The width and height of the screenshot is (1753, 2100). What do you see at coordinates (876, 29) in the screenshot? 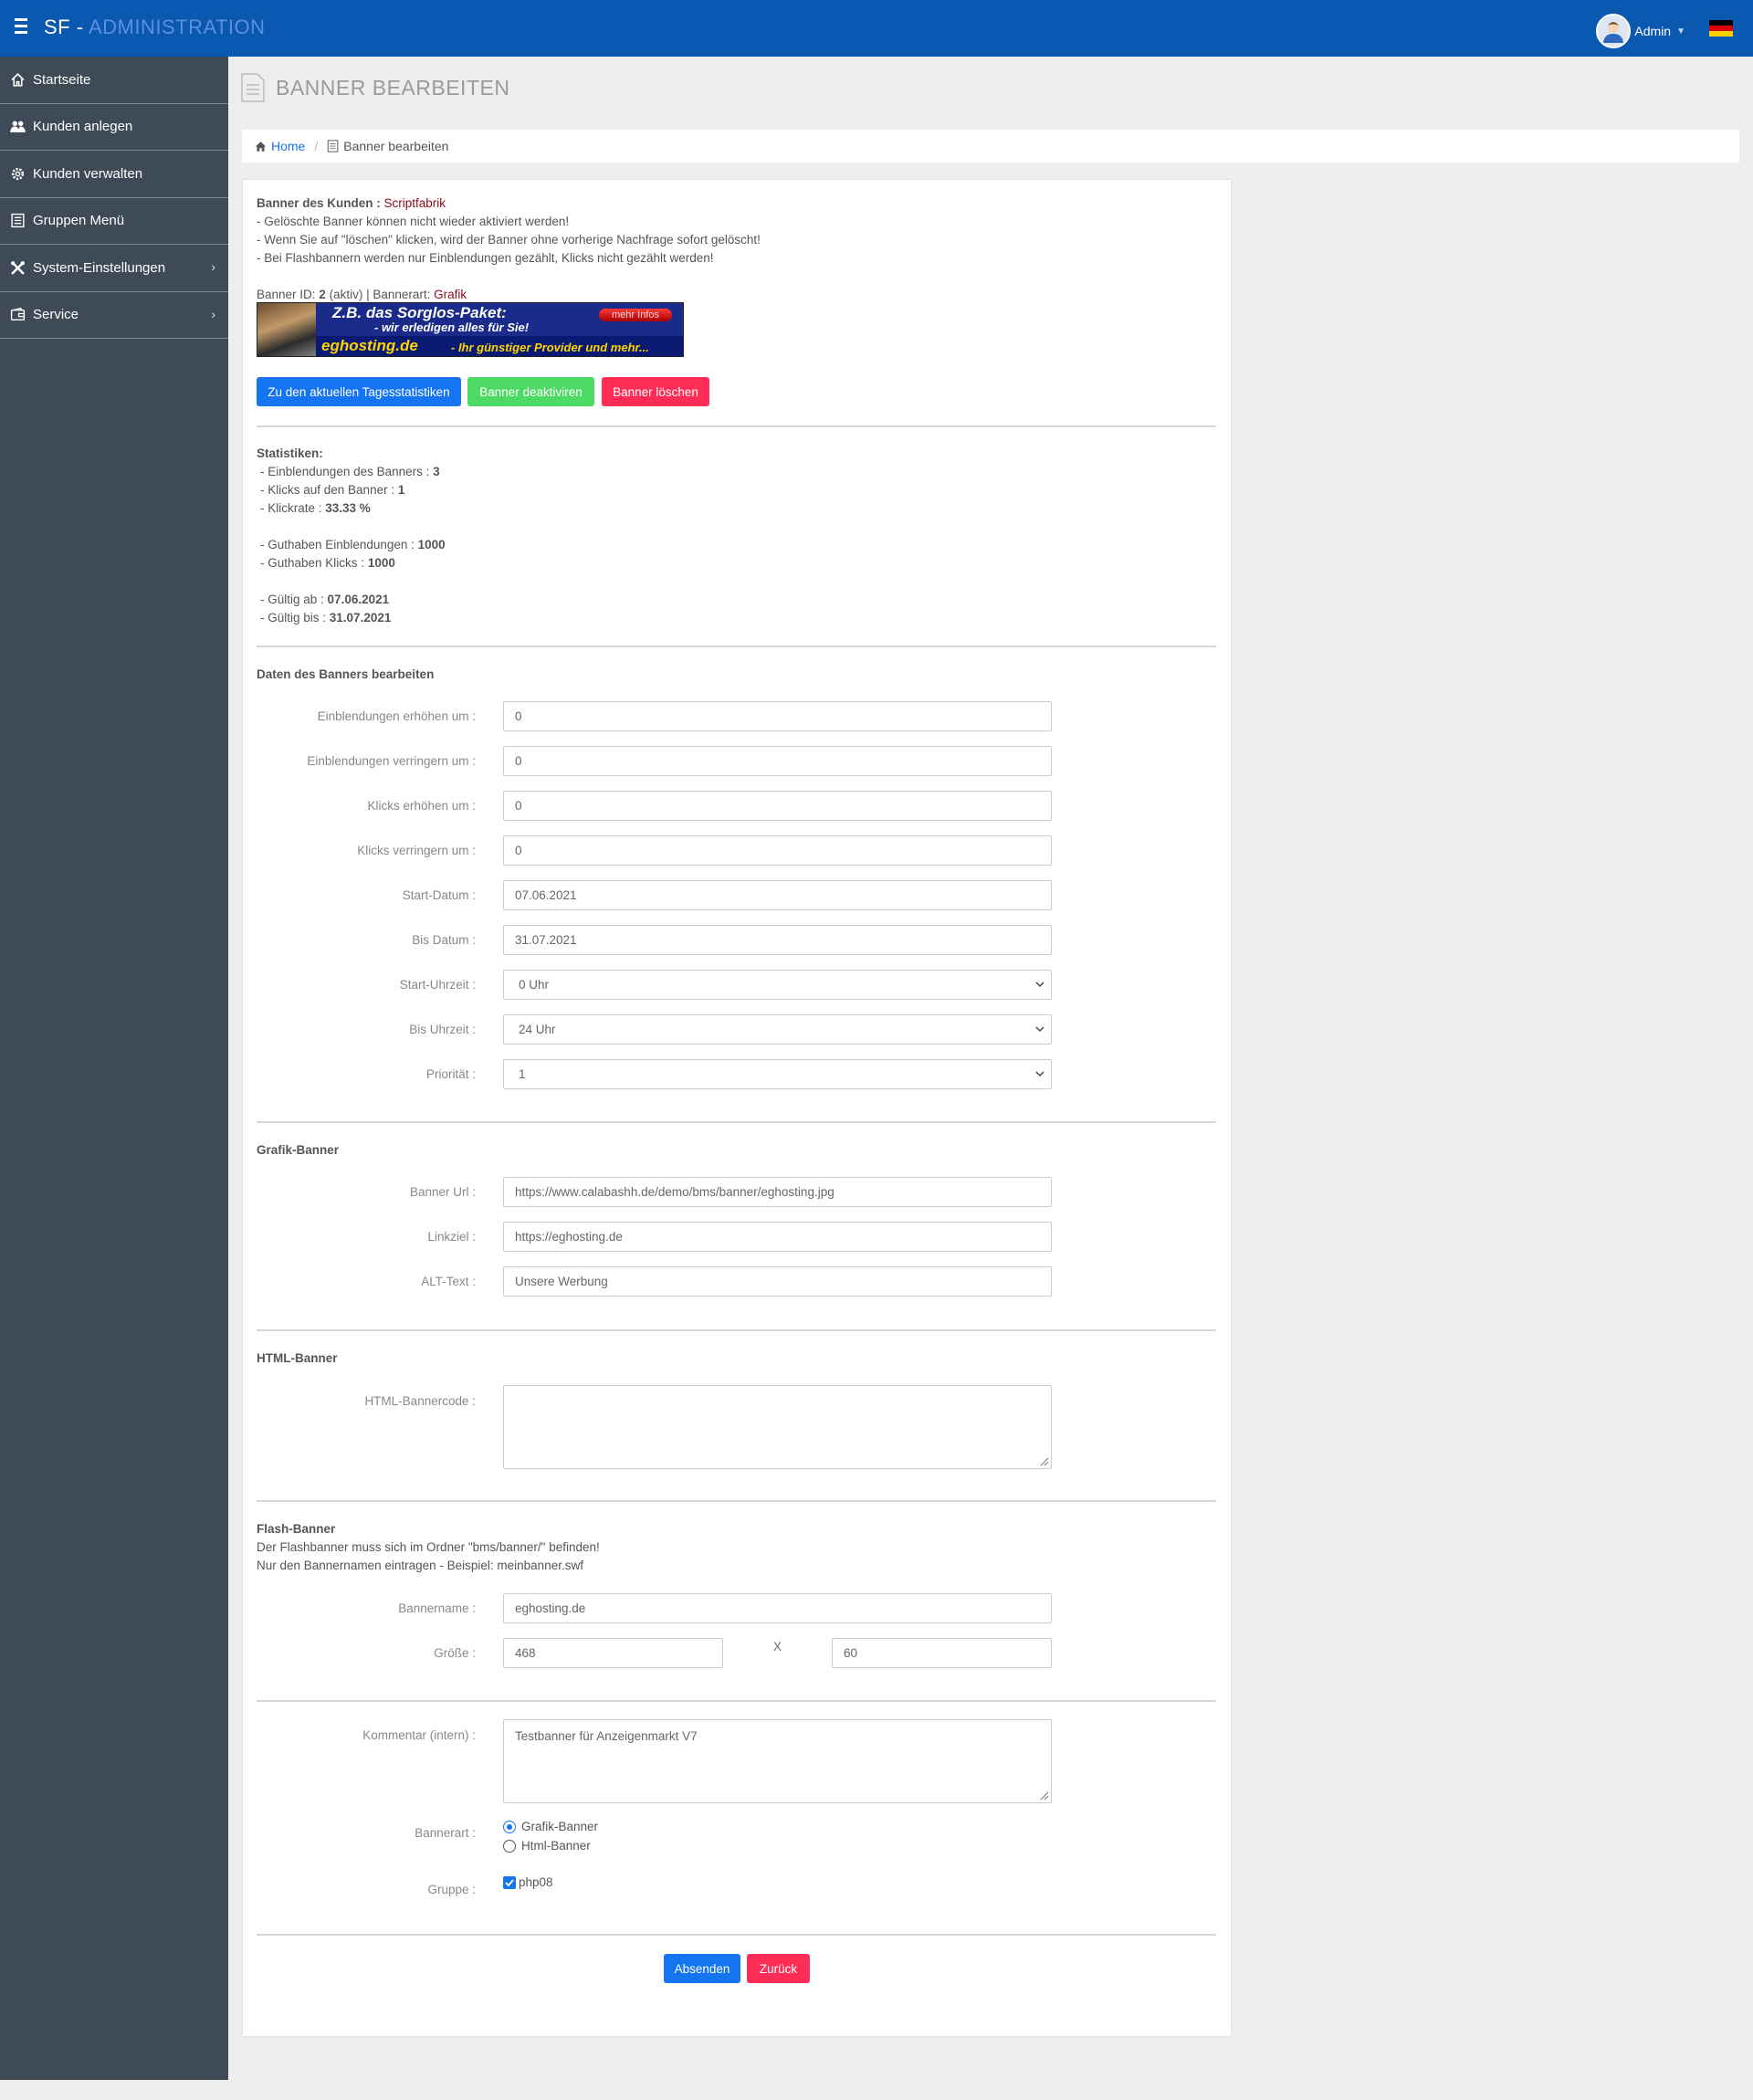
I see `top-bar: SF - ADMINISTRATION Admin ▼` at bounding box center [876, 29].